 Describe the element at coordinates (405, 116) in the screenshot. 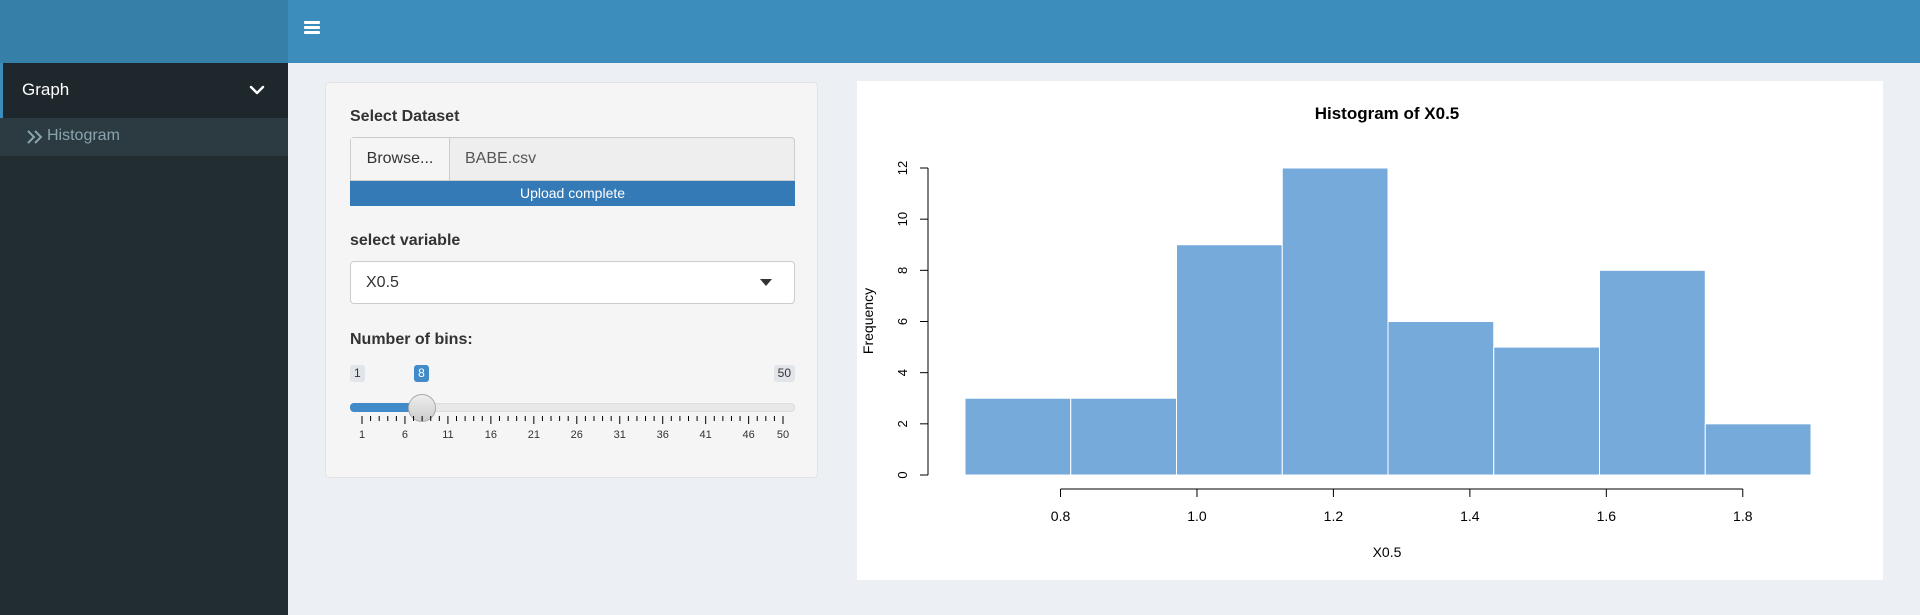

I see `dataset-label: Select Dataset` at that location.